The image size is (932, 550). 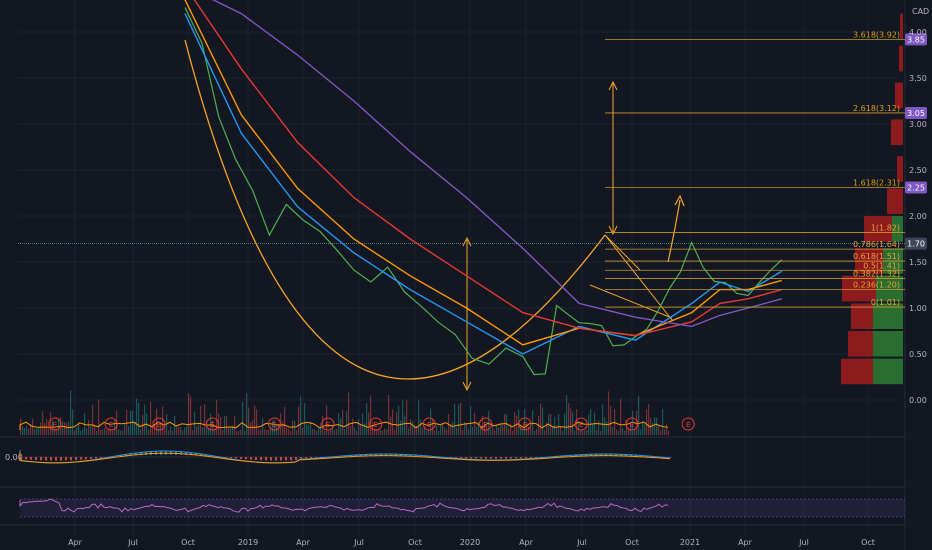 I want to click on fib-label-0: 3.618(3.92), so click(x=876, y=34).